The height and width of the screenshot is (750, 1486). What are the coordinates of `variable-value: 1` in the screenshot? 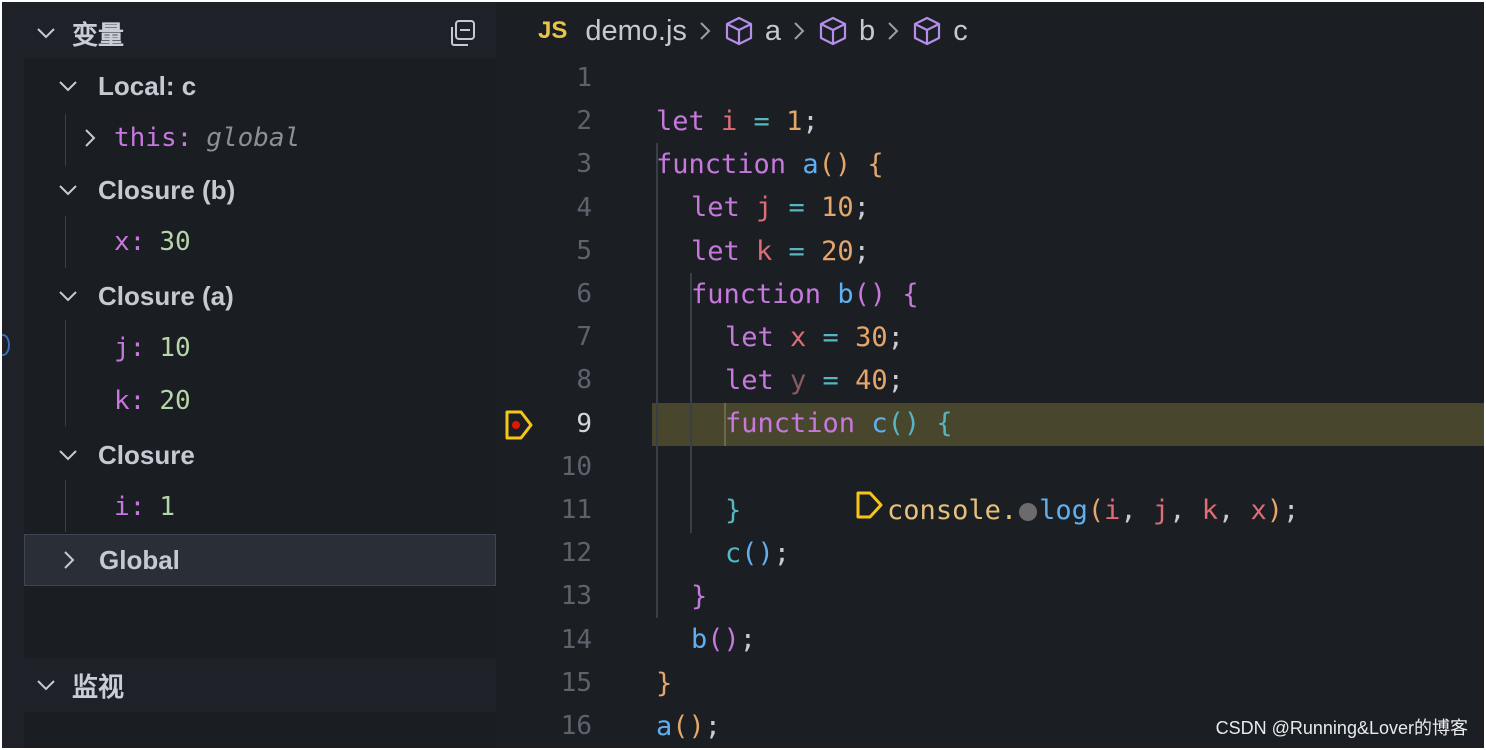 It's located at (167, 507).